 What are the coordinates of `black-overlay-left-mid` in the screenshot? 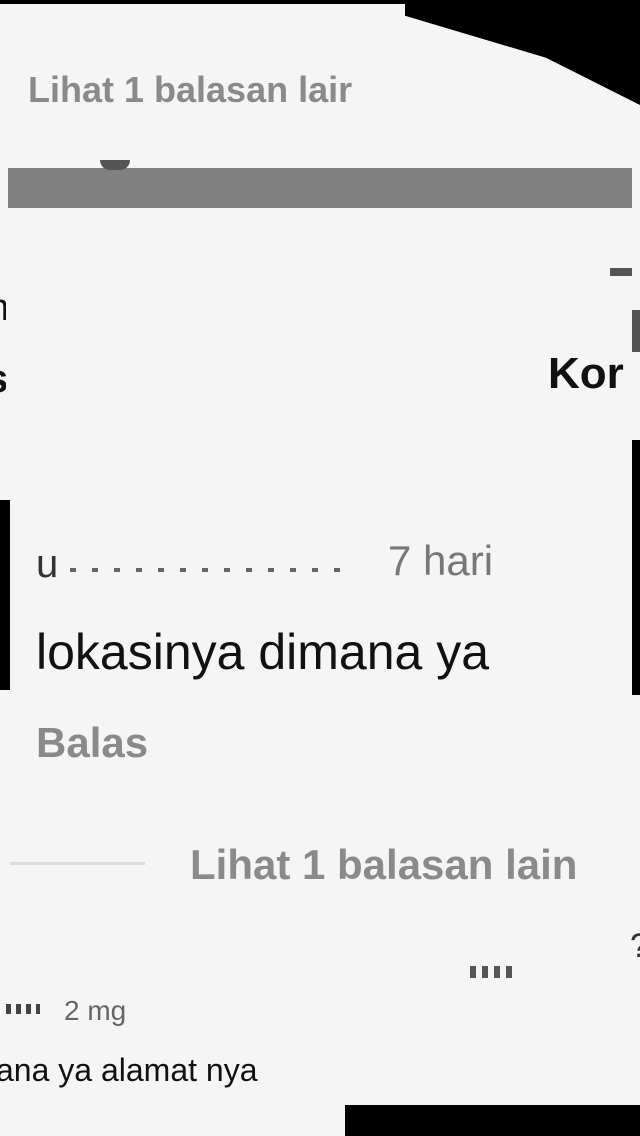 It's located at (5, 595).